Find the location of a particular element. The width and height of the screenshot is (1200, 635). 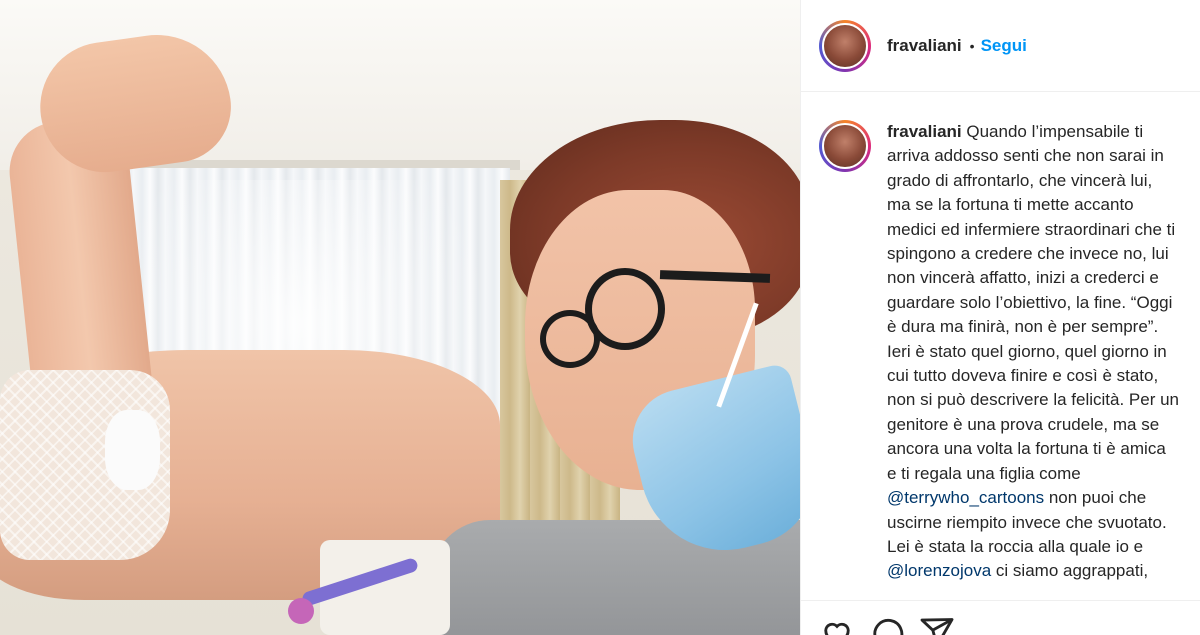

caption-line: @lorenzojova ci siamo aggrappati, is located at coordinates (1043, 571).